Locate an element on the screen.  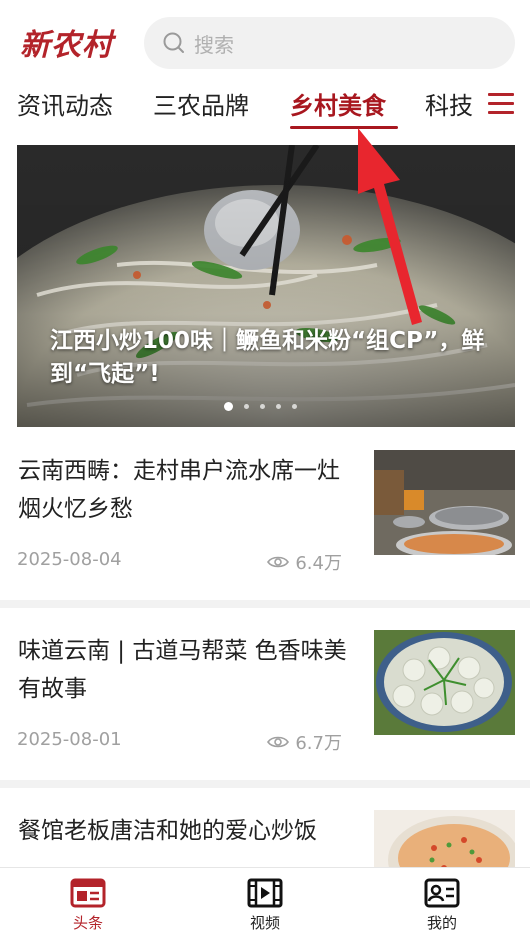
nav-label: 视频 is located at coordinates (264, 923).